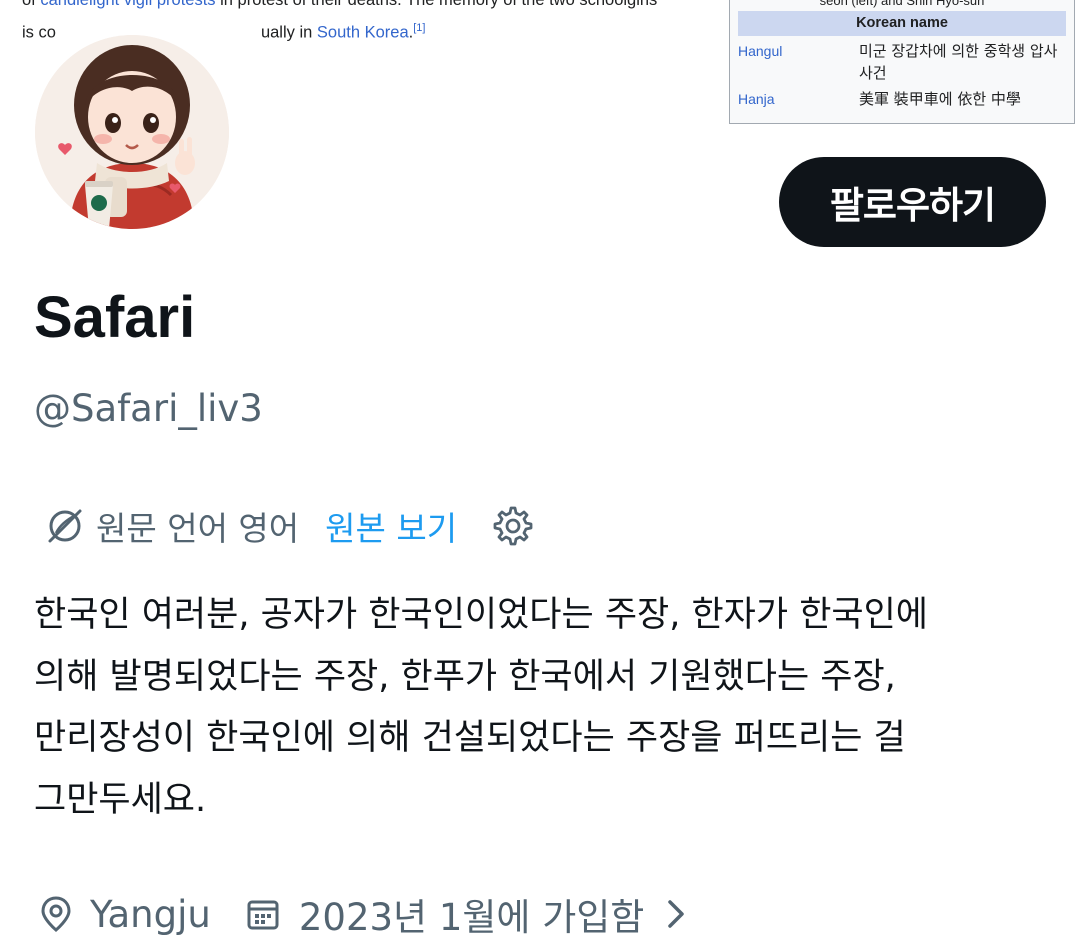 The height and width of the screenshot is (947, 1080). I want to click on infobox-value: 美軍 裝甲車에 依한 中學, so click(940, 99).